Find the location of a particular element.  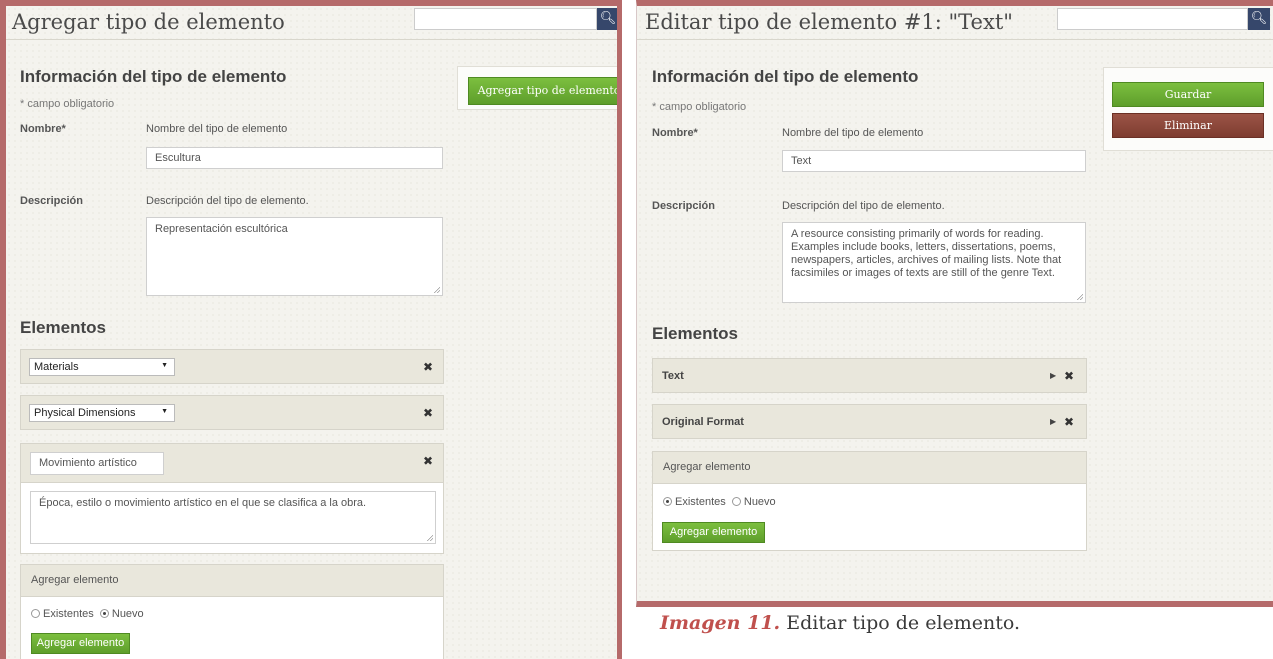

name-field: Escultura is located at coordinates (294, 158).